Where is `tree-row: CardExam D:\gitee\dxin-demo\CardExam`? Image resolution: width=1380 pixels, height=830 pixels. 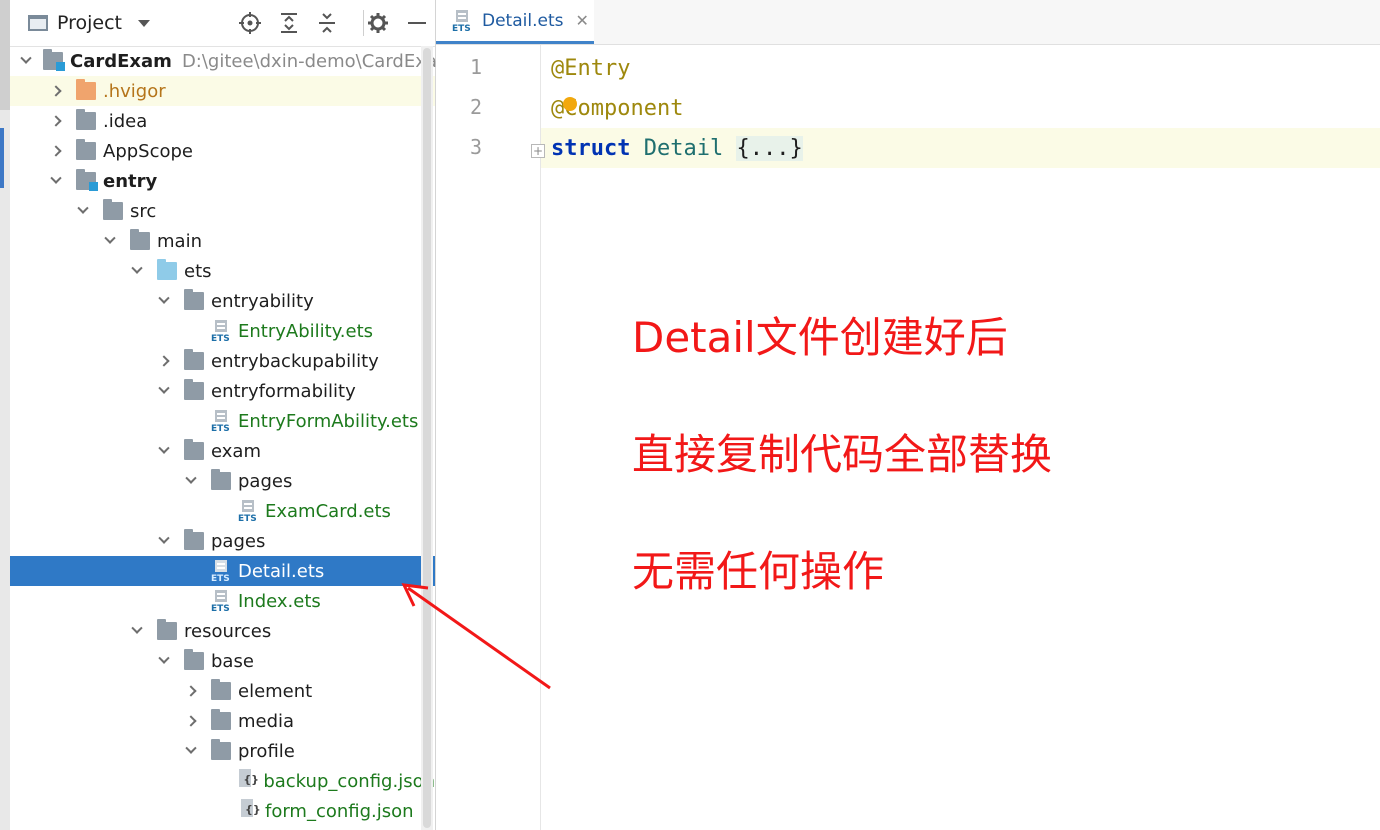
tree-row: CardExam D:\gitee\dxin-demo\CardExam is located at coordinates (232, 61).